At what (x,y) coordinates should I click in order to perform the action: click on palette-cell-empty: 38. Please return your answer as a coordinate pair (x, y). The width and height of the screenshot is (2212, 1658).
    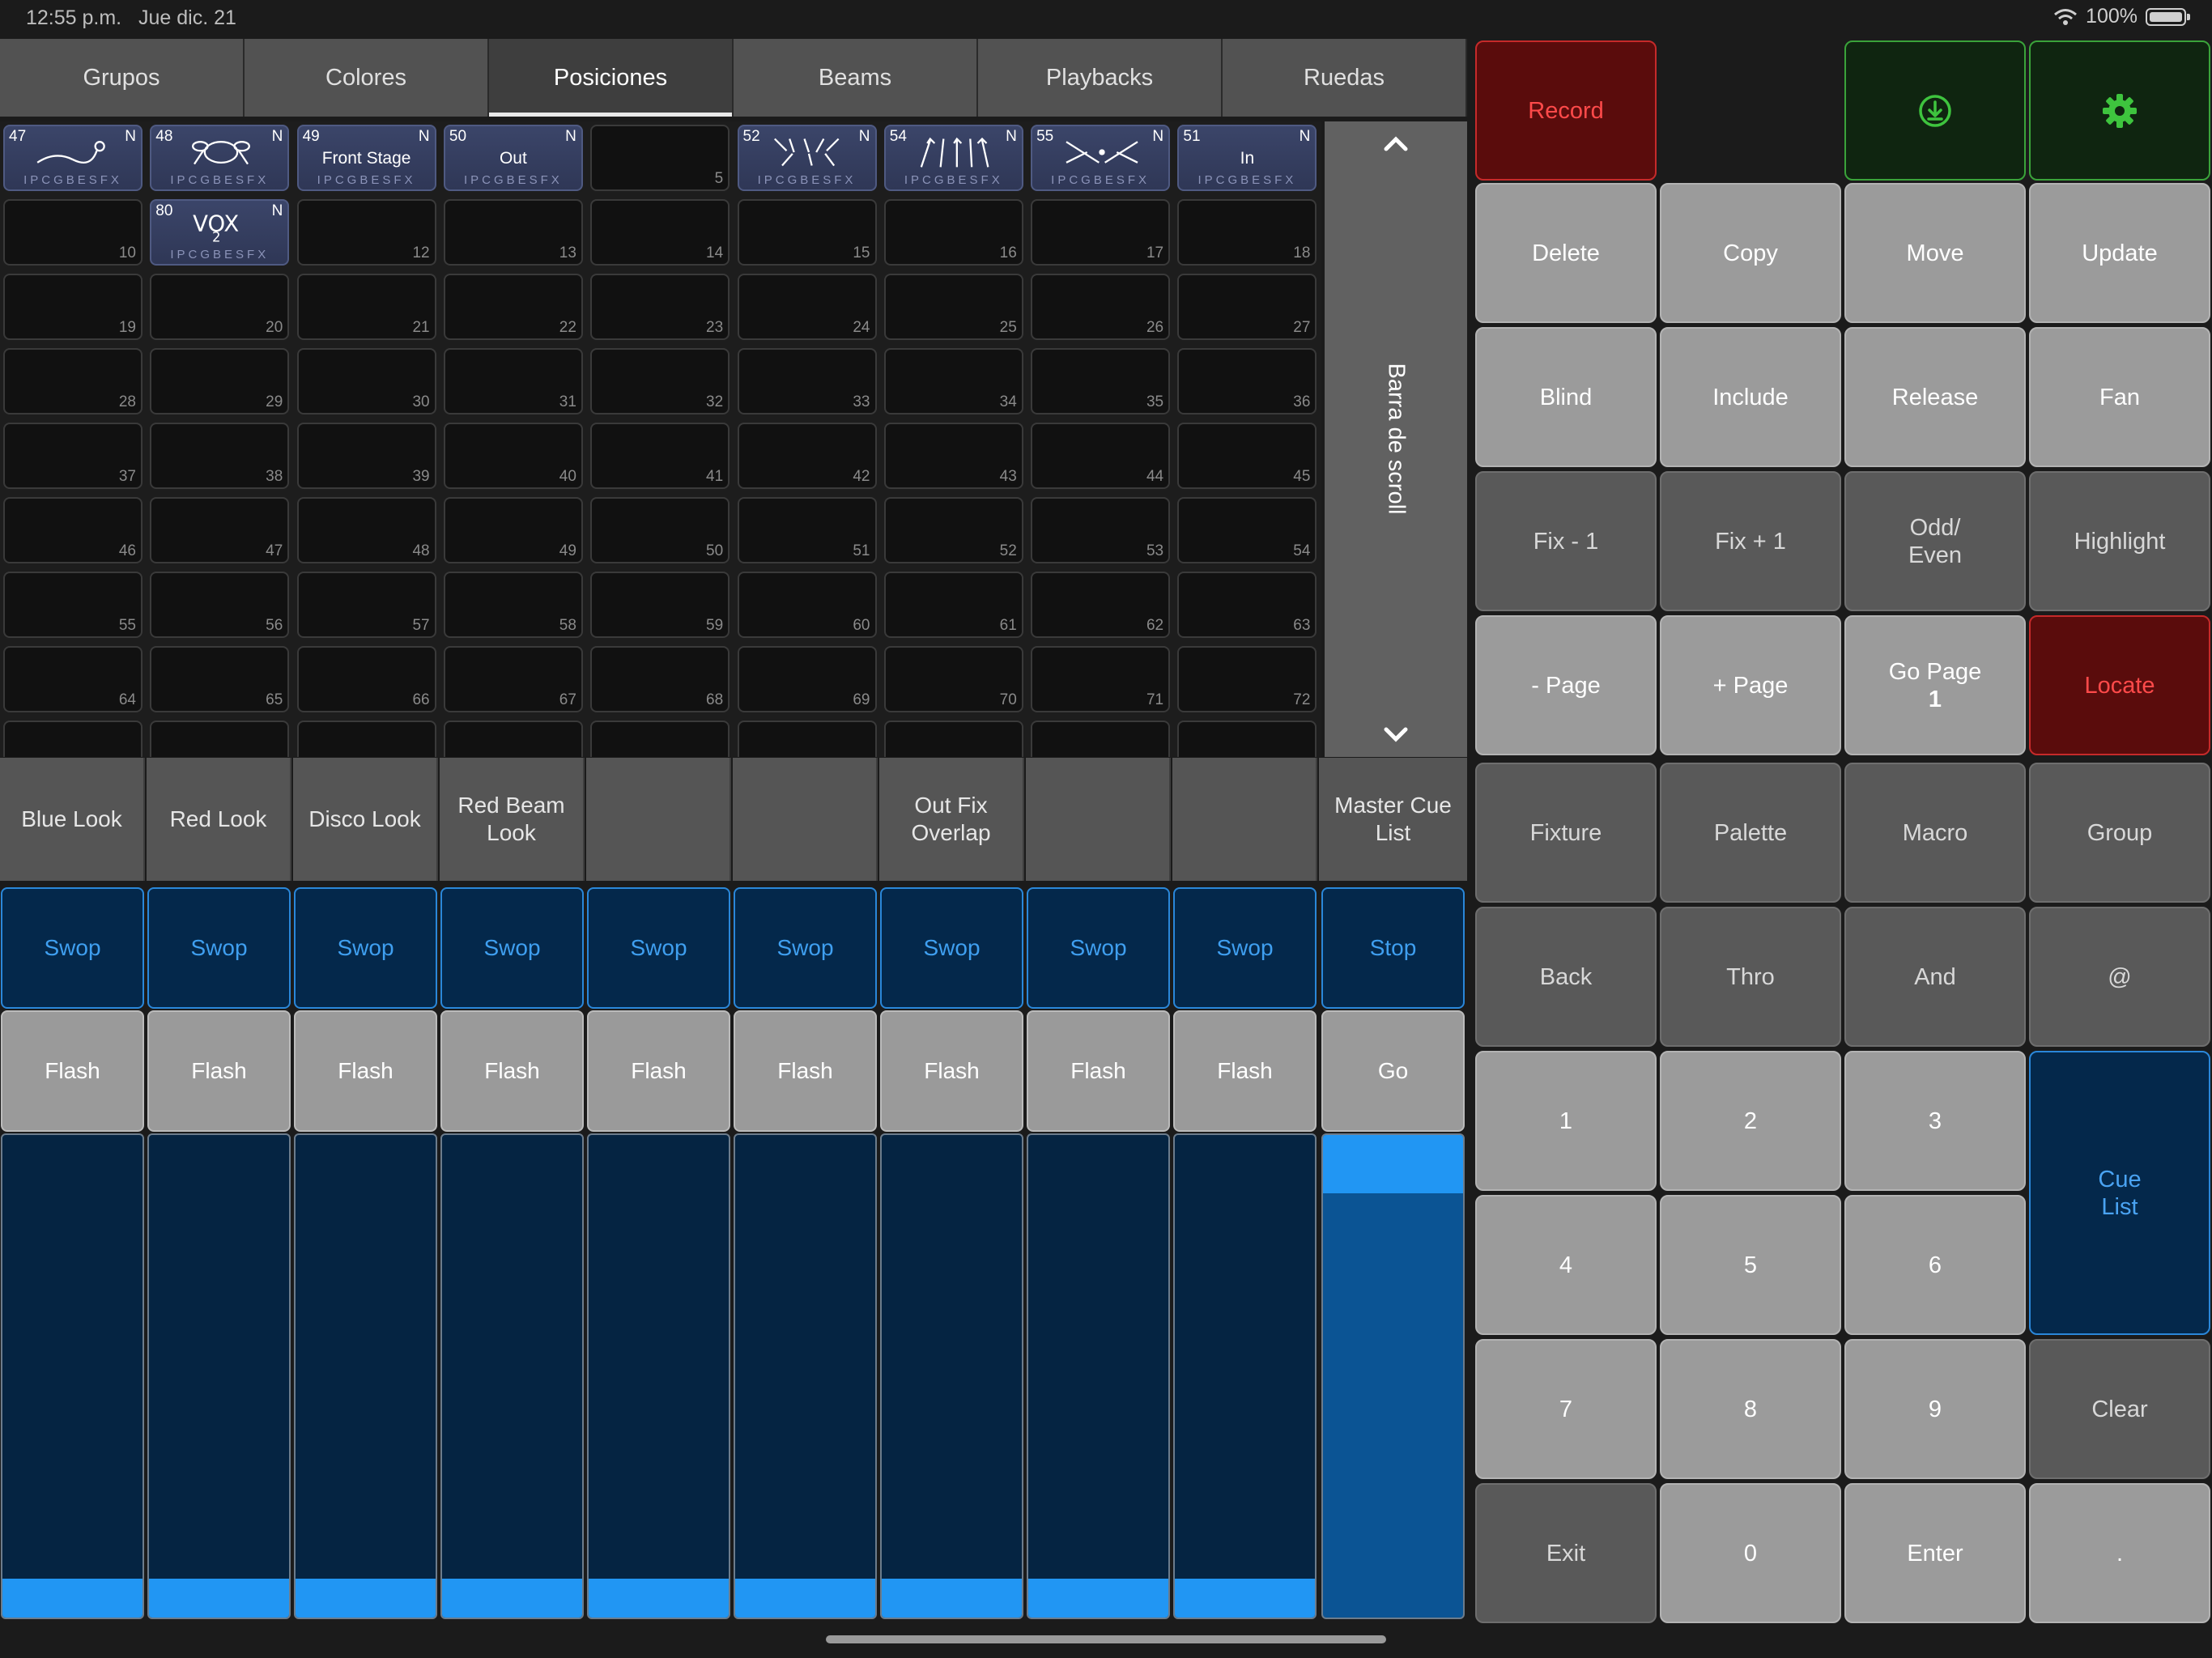
    Looking at the image, I should click on (220, 456).